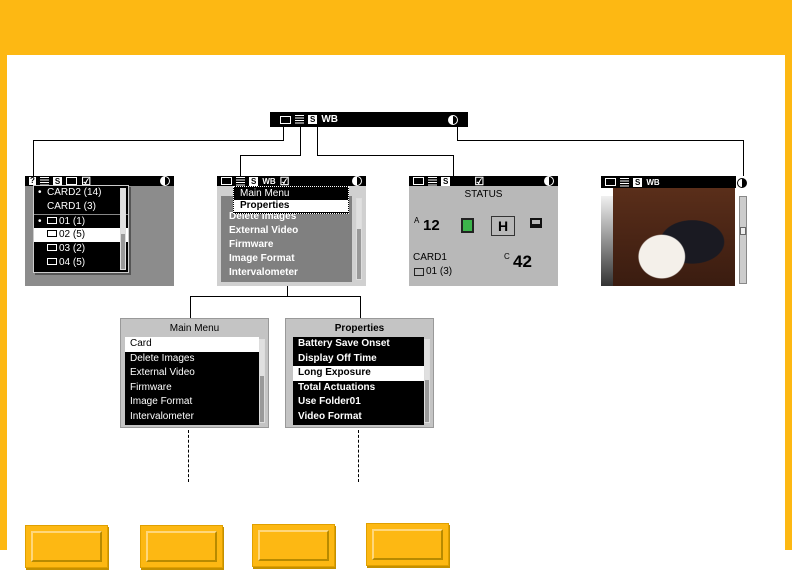 This screenshot has width=792, height=572. What do you see at coordinates (417, 220) in the screenshot?
I see `a-label: A` at bounding box center [417, 220].